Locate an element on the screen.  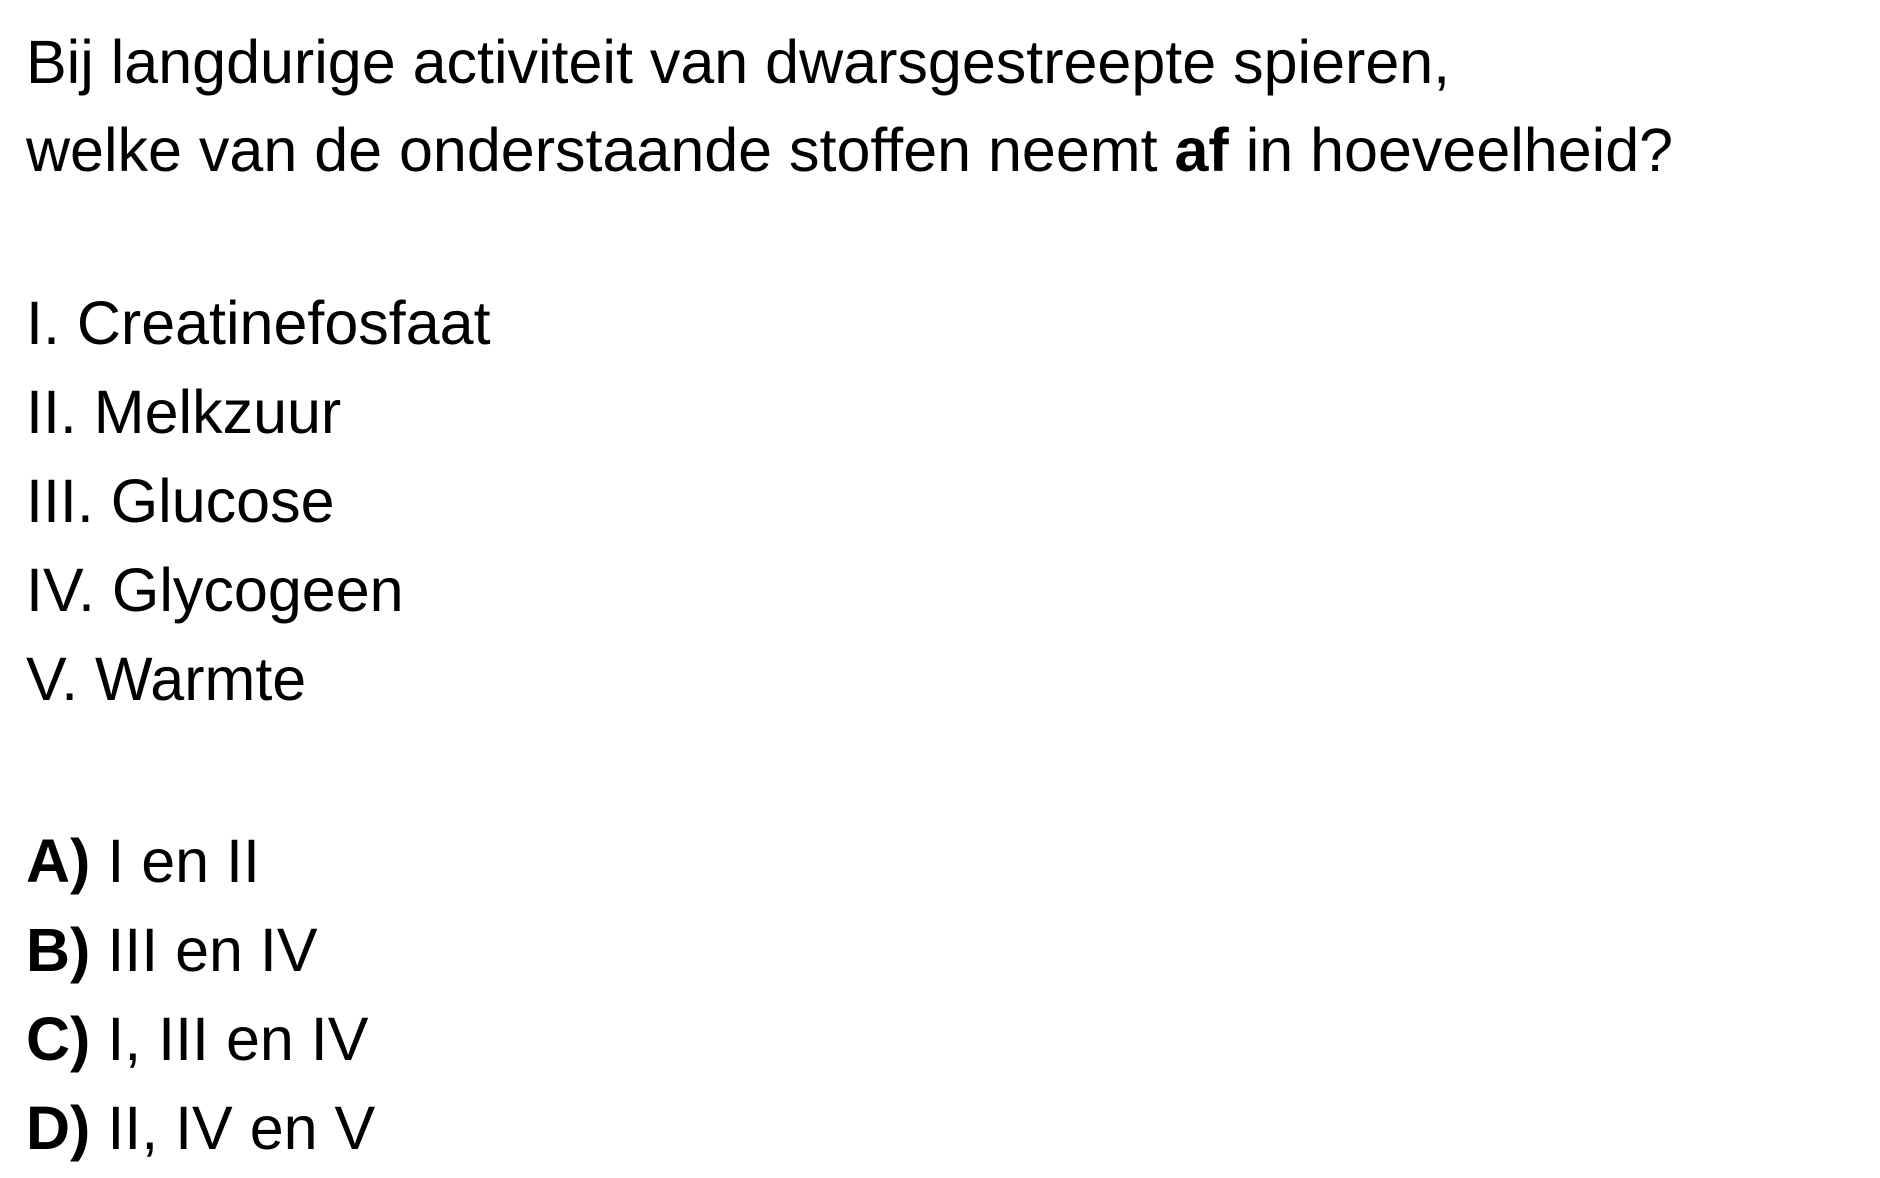
answer-option-b: B) III en IV is located at coordinates (200, 950).